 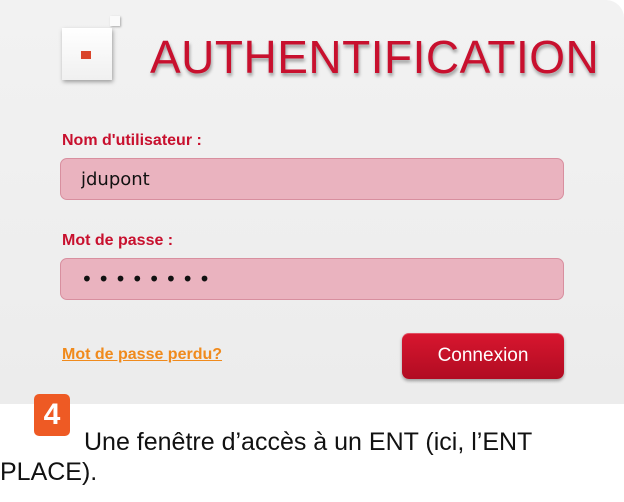 What do you see at coordinates (308, 442) in the screenshot?
I see `caption-line-1: Une fenêtre d’accès à un ENT (ici, l’ENT` at bounding box center [308, 442].